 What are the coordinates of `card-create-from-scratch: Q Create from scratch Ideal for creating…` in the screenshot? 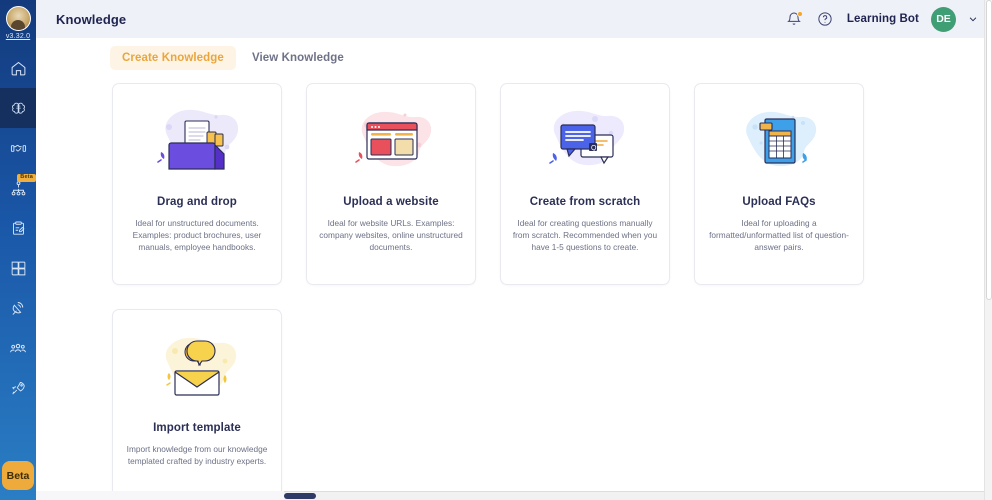 It's located at (585, 184).